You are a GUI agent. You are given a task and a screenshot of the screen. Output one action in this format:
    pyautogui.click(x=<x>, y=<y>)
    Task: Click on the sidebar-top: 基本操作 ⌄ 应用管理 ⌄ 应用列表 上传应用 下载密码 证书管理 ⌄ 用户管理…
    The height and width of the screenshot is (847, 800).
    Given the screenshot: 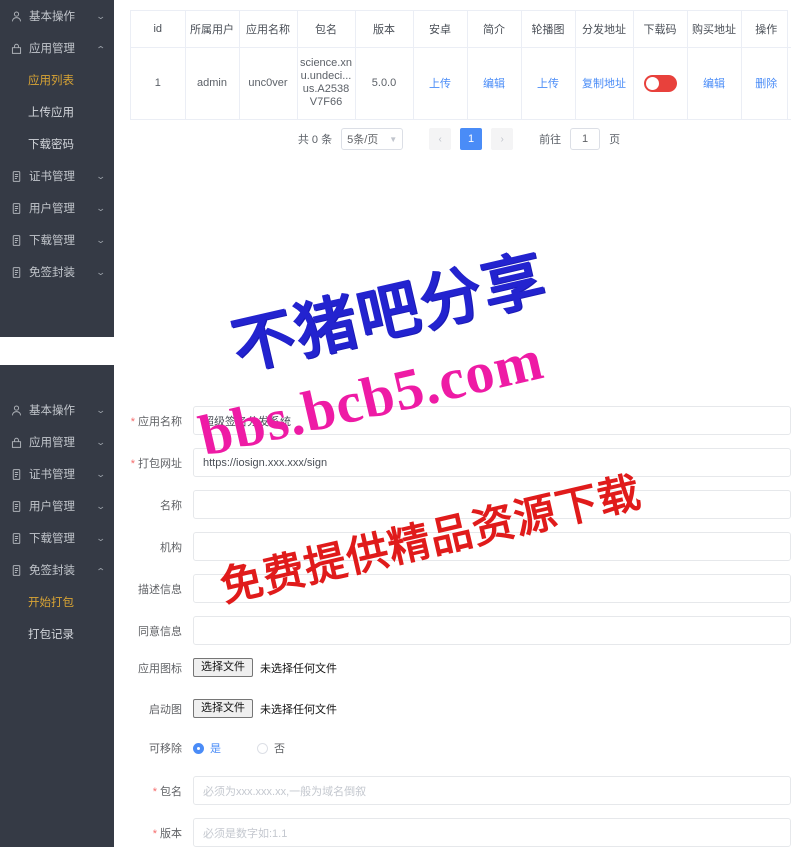 What is the action you would take?
    pyautogui.click(x=57, y=168)
    